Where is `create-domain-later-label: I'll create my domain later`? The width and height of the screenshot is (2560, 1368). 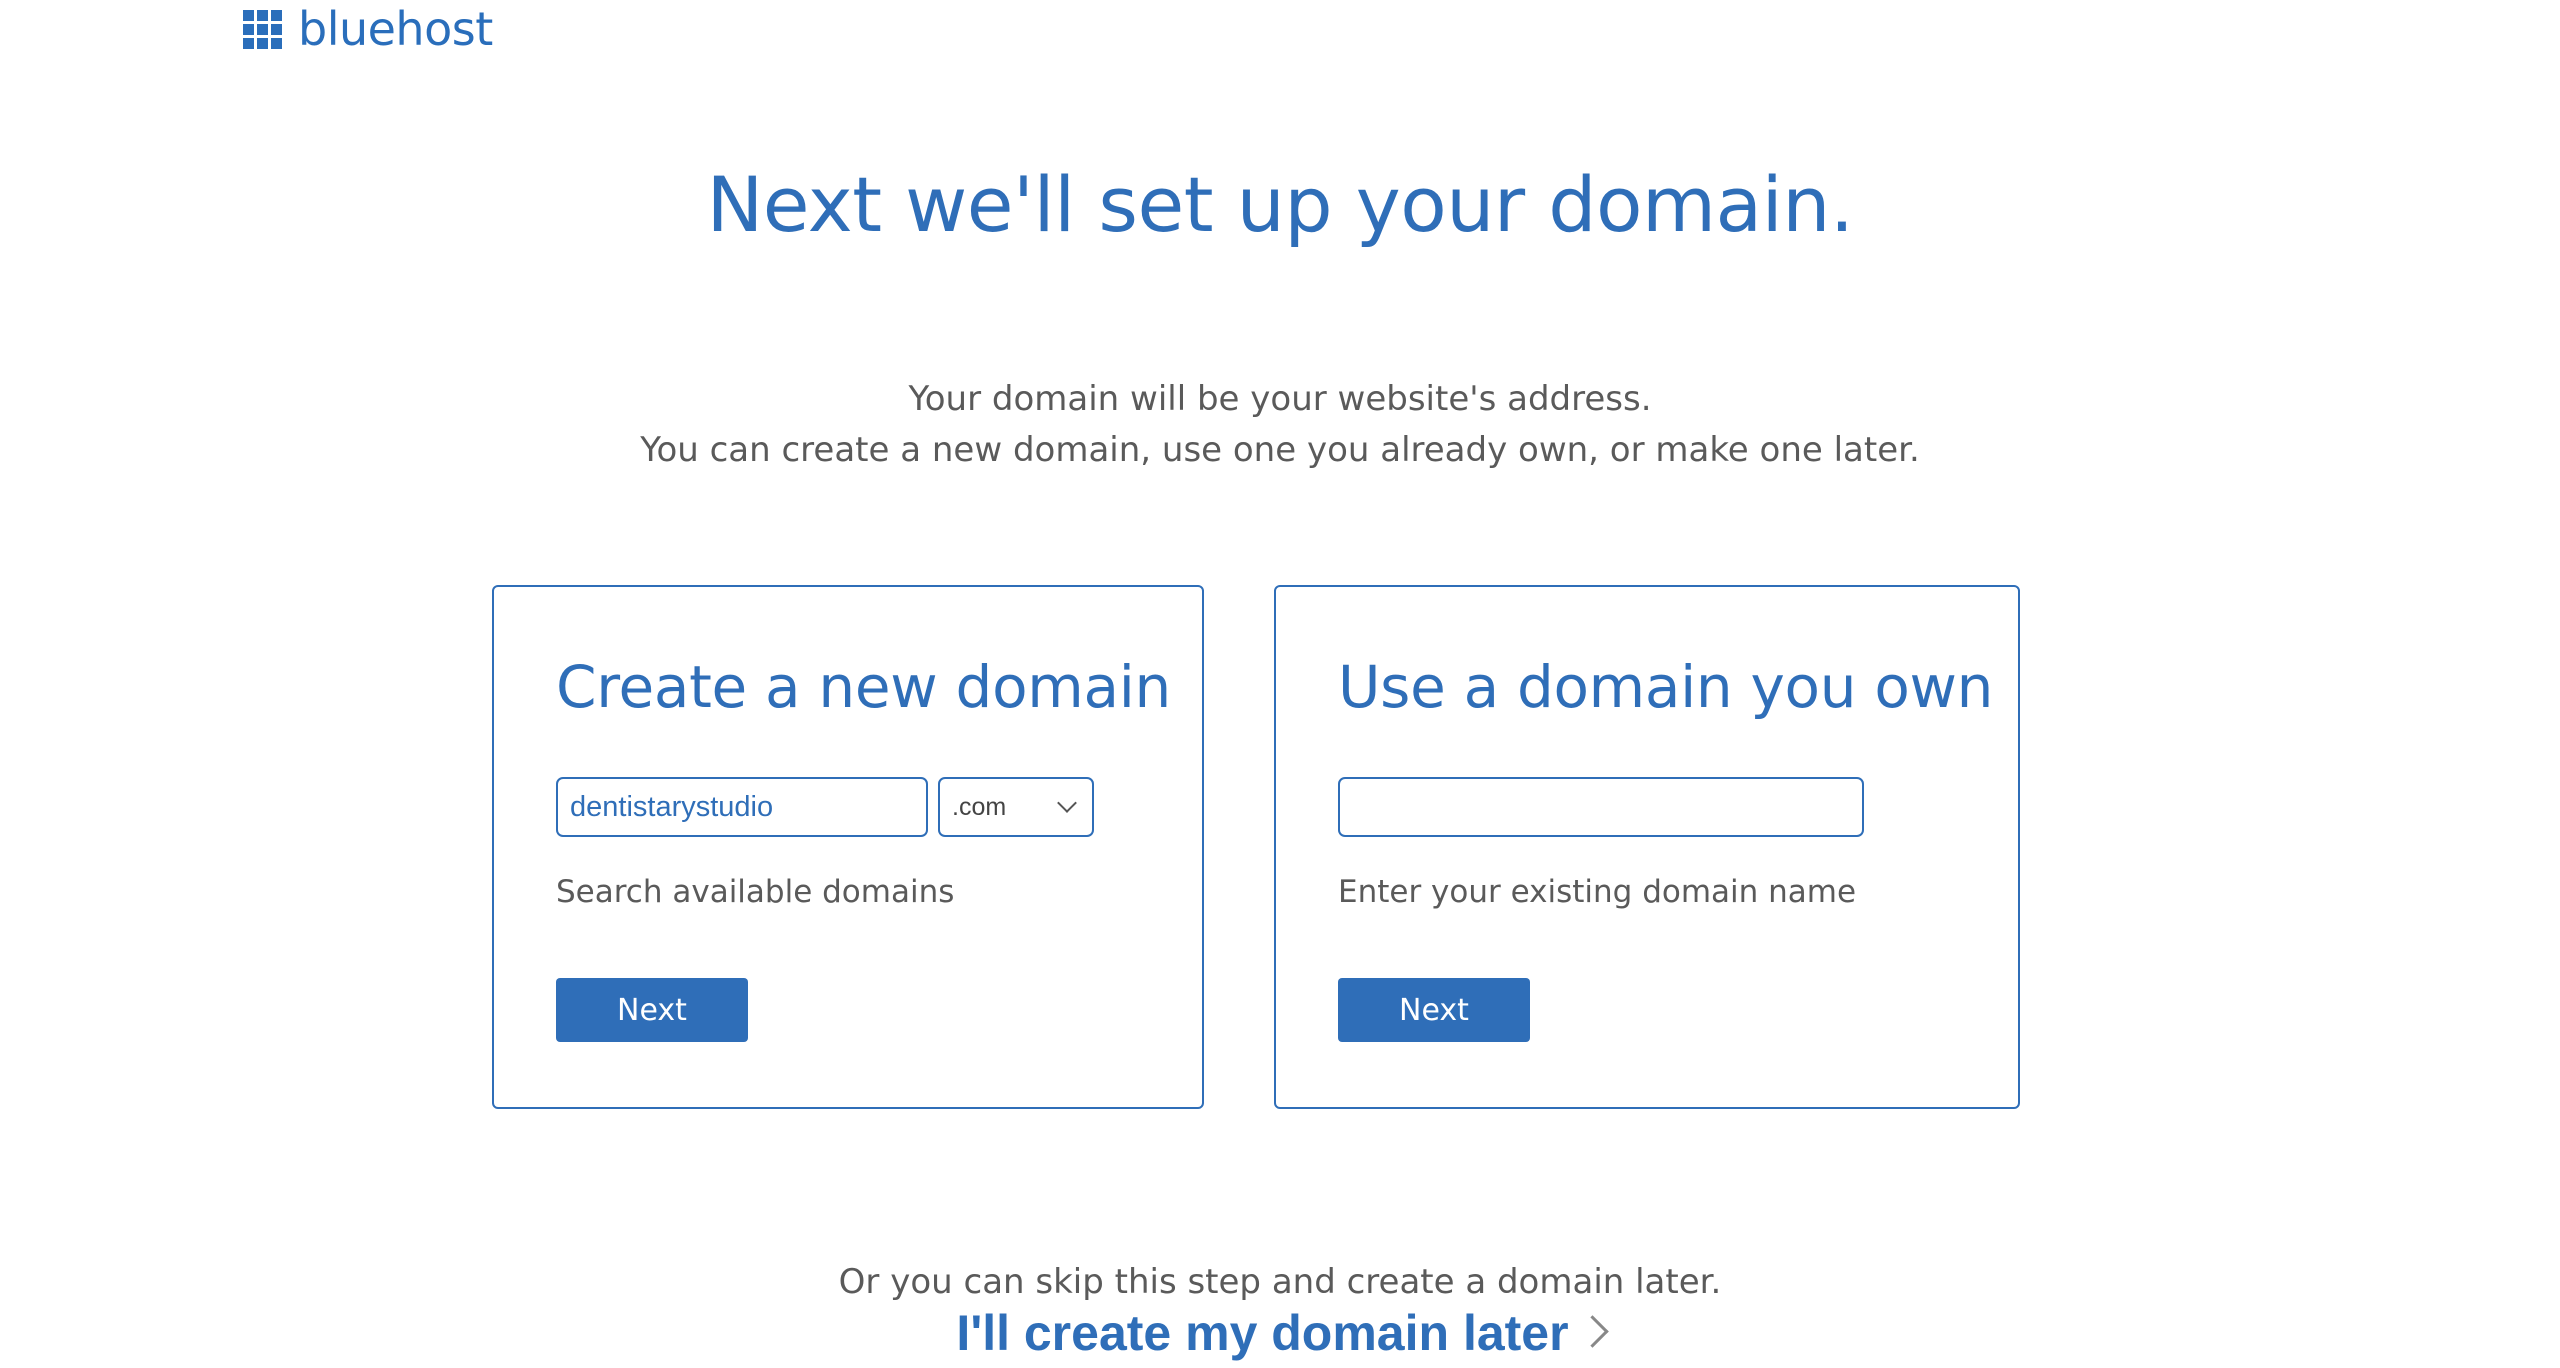
create-domain-later-label: I'll create my domain later is located at coordinates (1262, 1333).